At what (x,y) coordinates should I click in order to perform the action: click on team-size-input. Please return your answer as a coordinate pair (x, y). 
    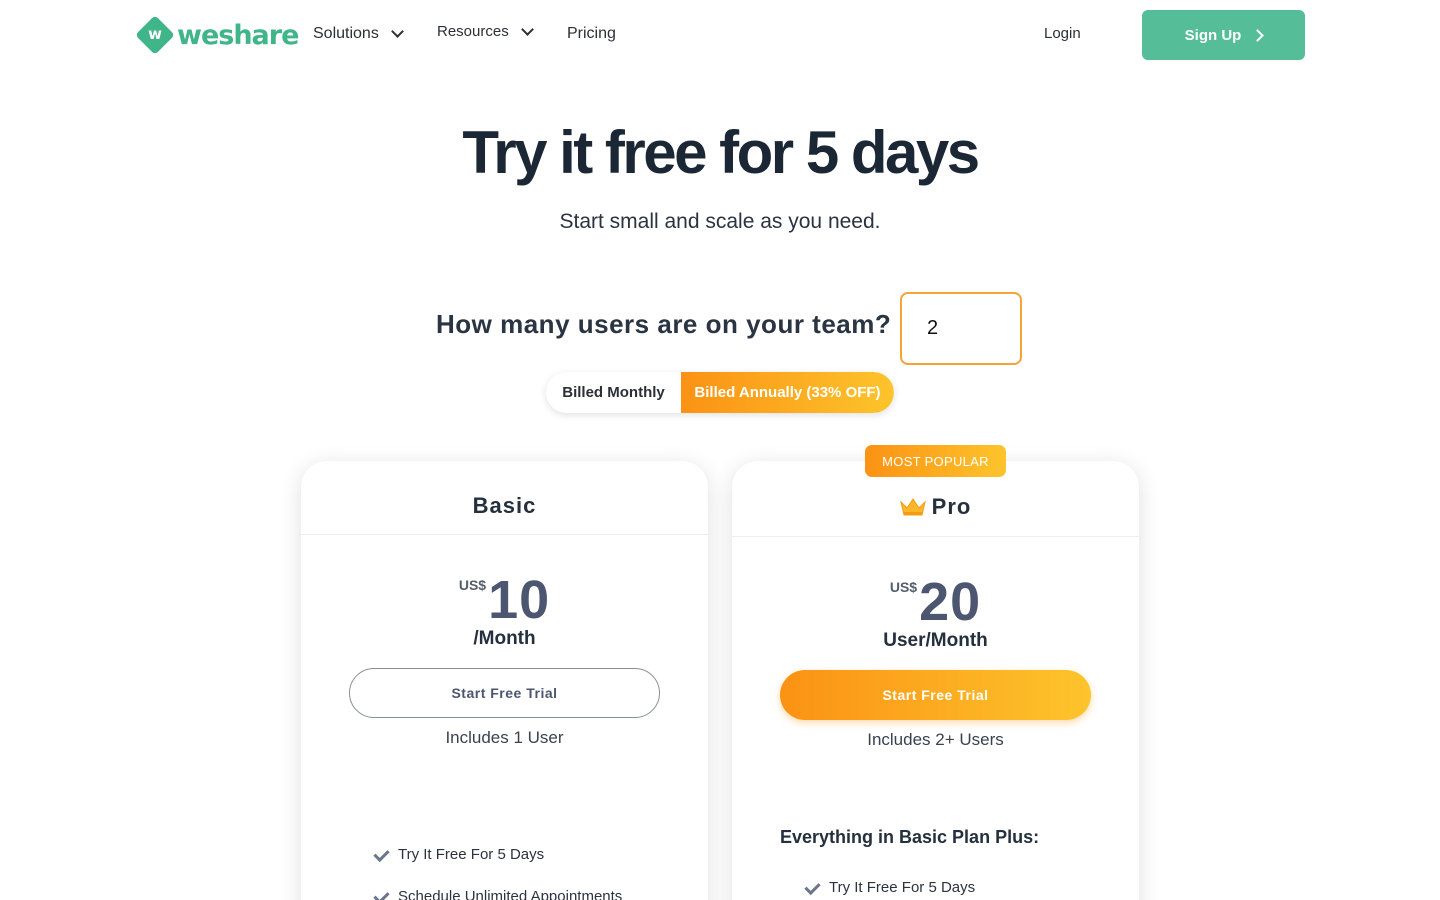
    Looking at the image, I should click on (961, 328).